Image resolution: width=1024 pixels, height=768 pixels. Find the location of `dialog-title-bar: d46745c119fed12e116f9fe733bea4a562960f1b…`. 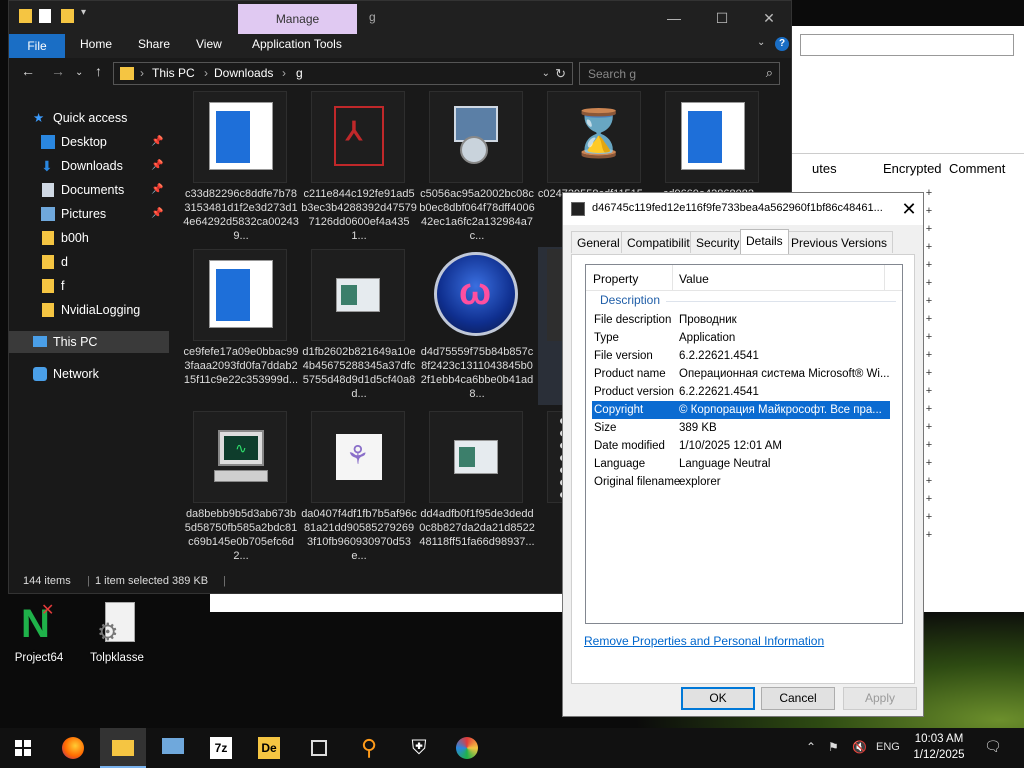

dialog-title-bar: d46745c119fed12e116f9fe733bea4a562960f1b… is located at coordinates (743, 209).